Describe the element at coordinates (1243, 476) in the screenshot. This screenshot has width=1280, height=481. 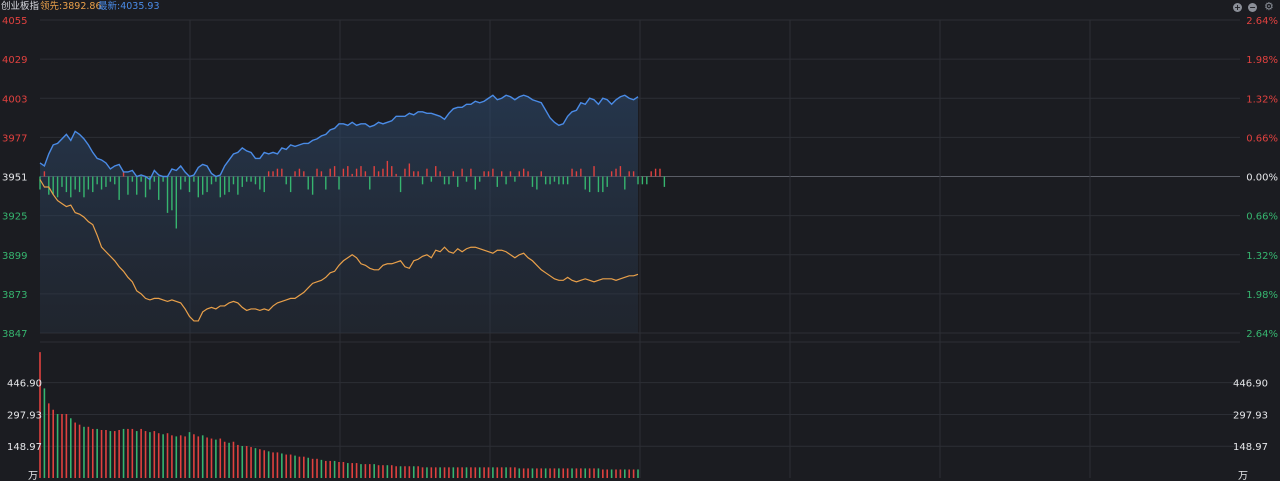
I see `volume-unit-right: 万` at that location.